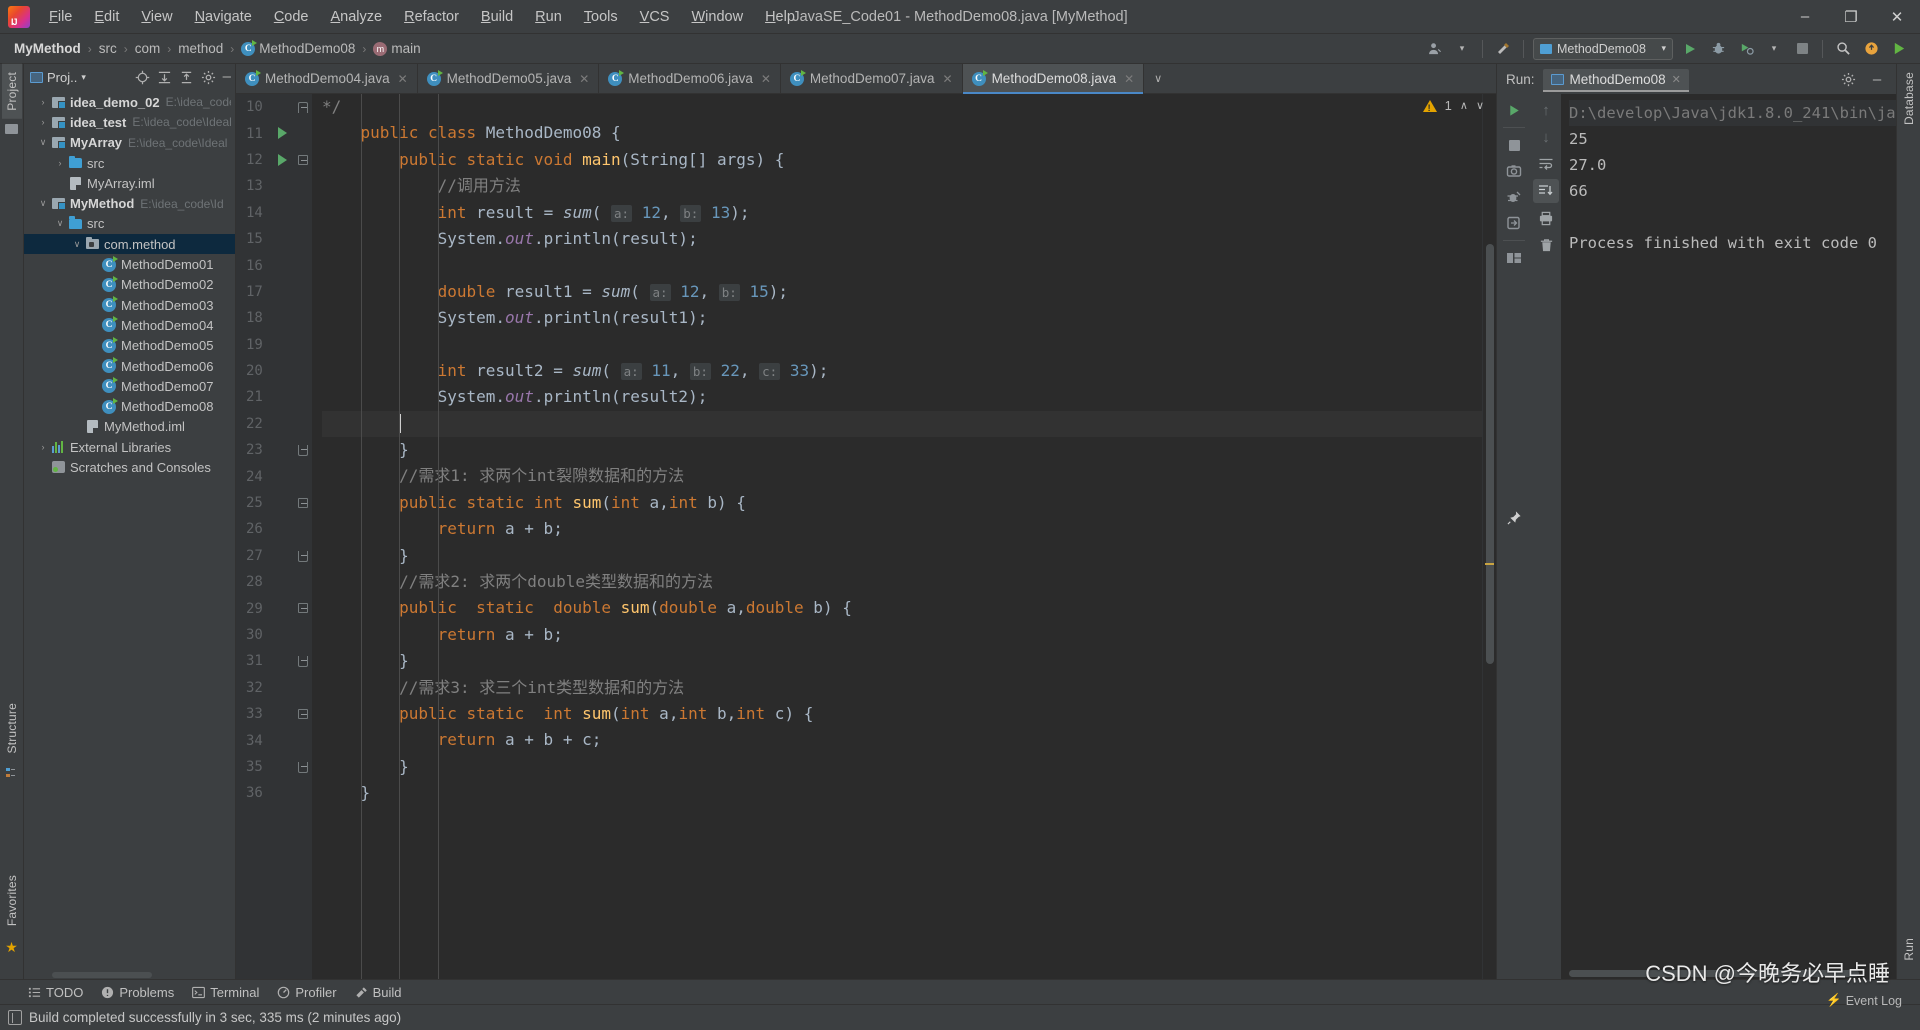  What do you see at coordinates (902, 133) in the screenshot?
I see `code-line-11: public class MethodDemo08 {` at bounding box center [902, 133].